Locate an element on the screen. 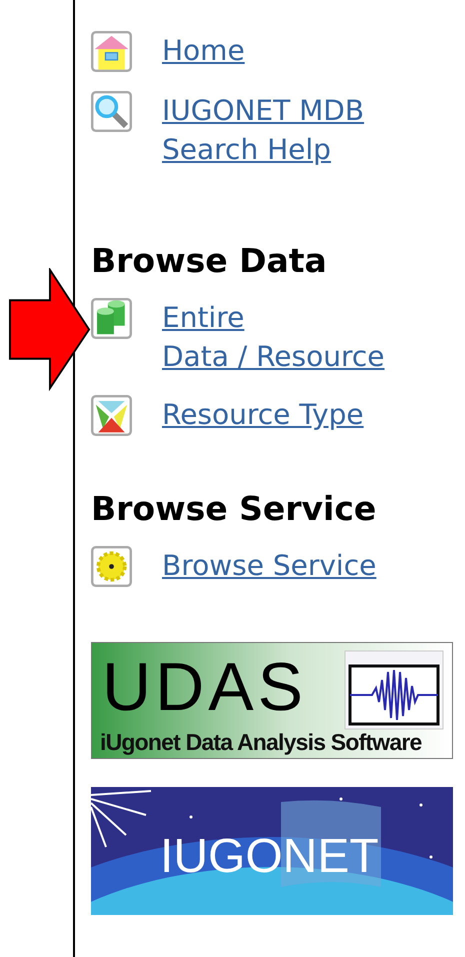  nav-link: Home is located at coordinates (203, 50).